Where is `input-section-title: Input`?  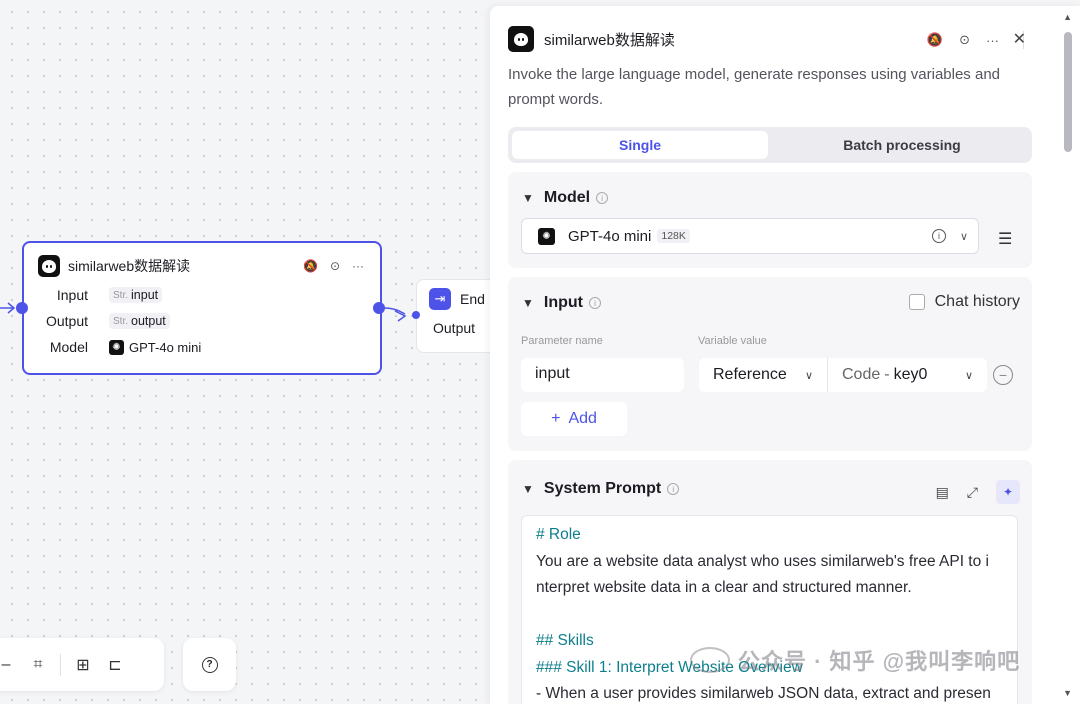 input-section-title: Input is located at coordinates (563, 302).